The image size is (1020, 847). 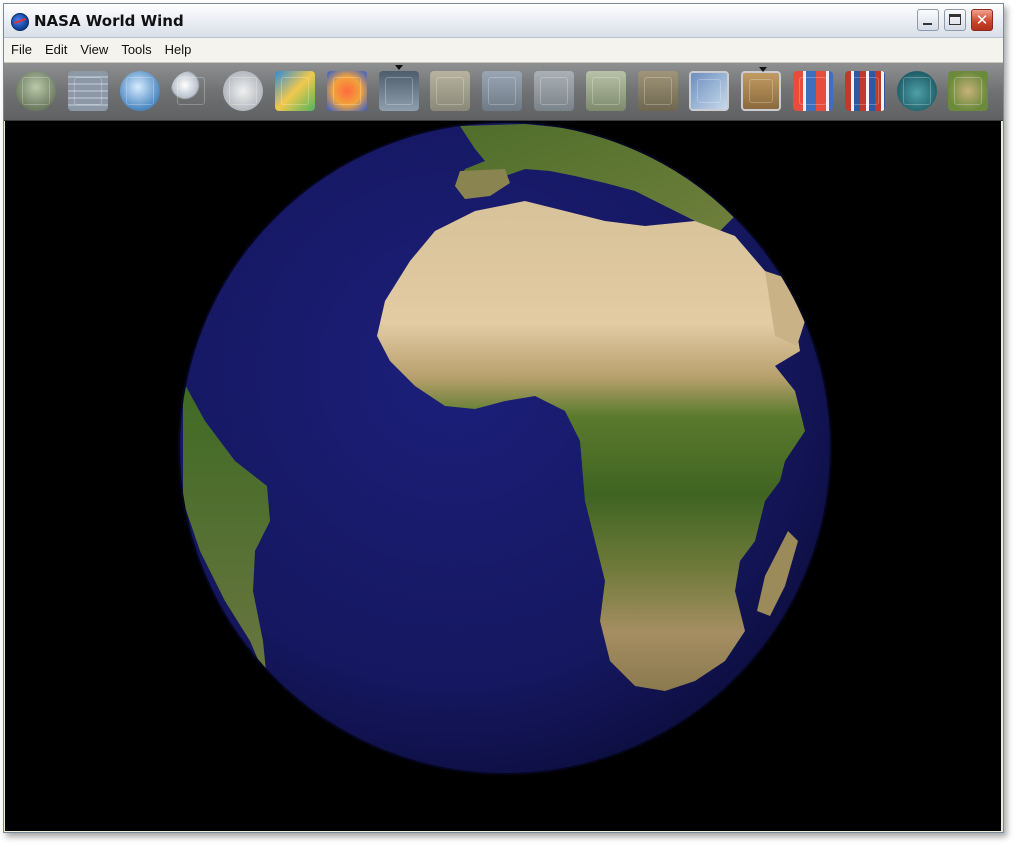 I want to click on scale-bar-button, so click(x=243, y=91).